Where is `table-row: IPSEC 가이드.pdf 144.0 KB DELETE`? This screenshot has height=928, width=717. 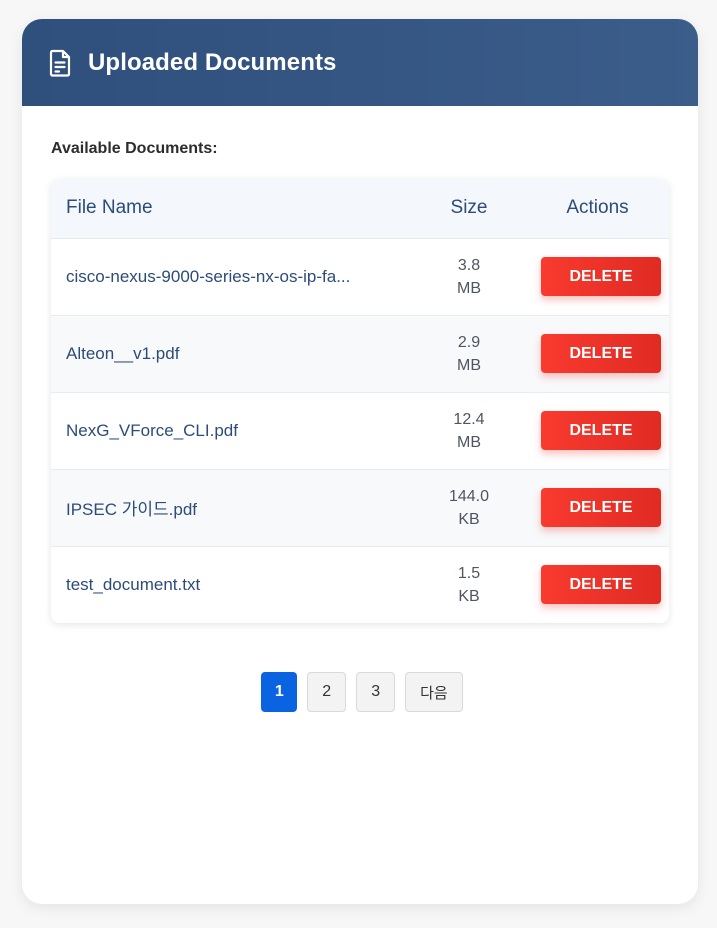 table-row: IPSEC 가이드.pdf 144.0 KB DELETE is located at coordinates (360, 508).